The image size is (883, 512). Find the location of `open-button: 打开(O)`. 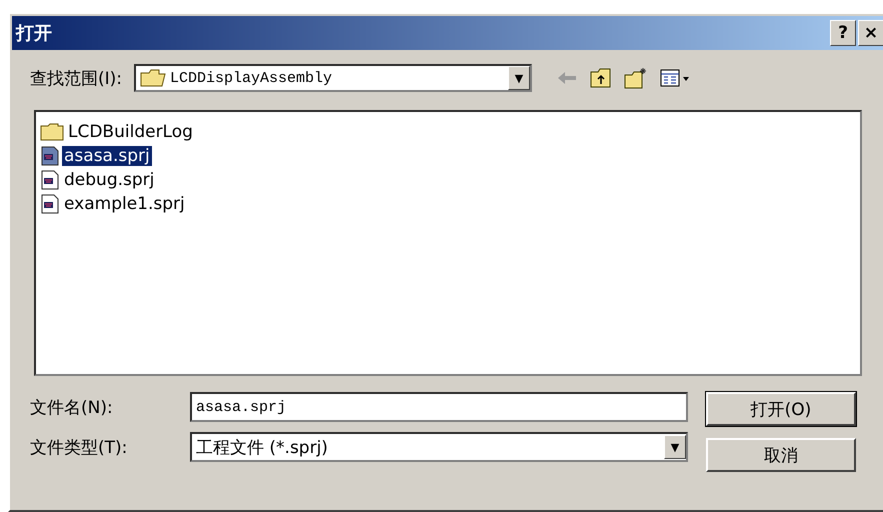

open-button: 打开(O) is located at coordinates (781, 409).